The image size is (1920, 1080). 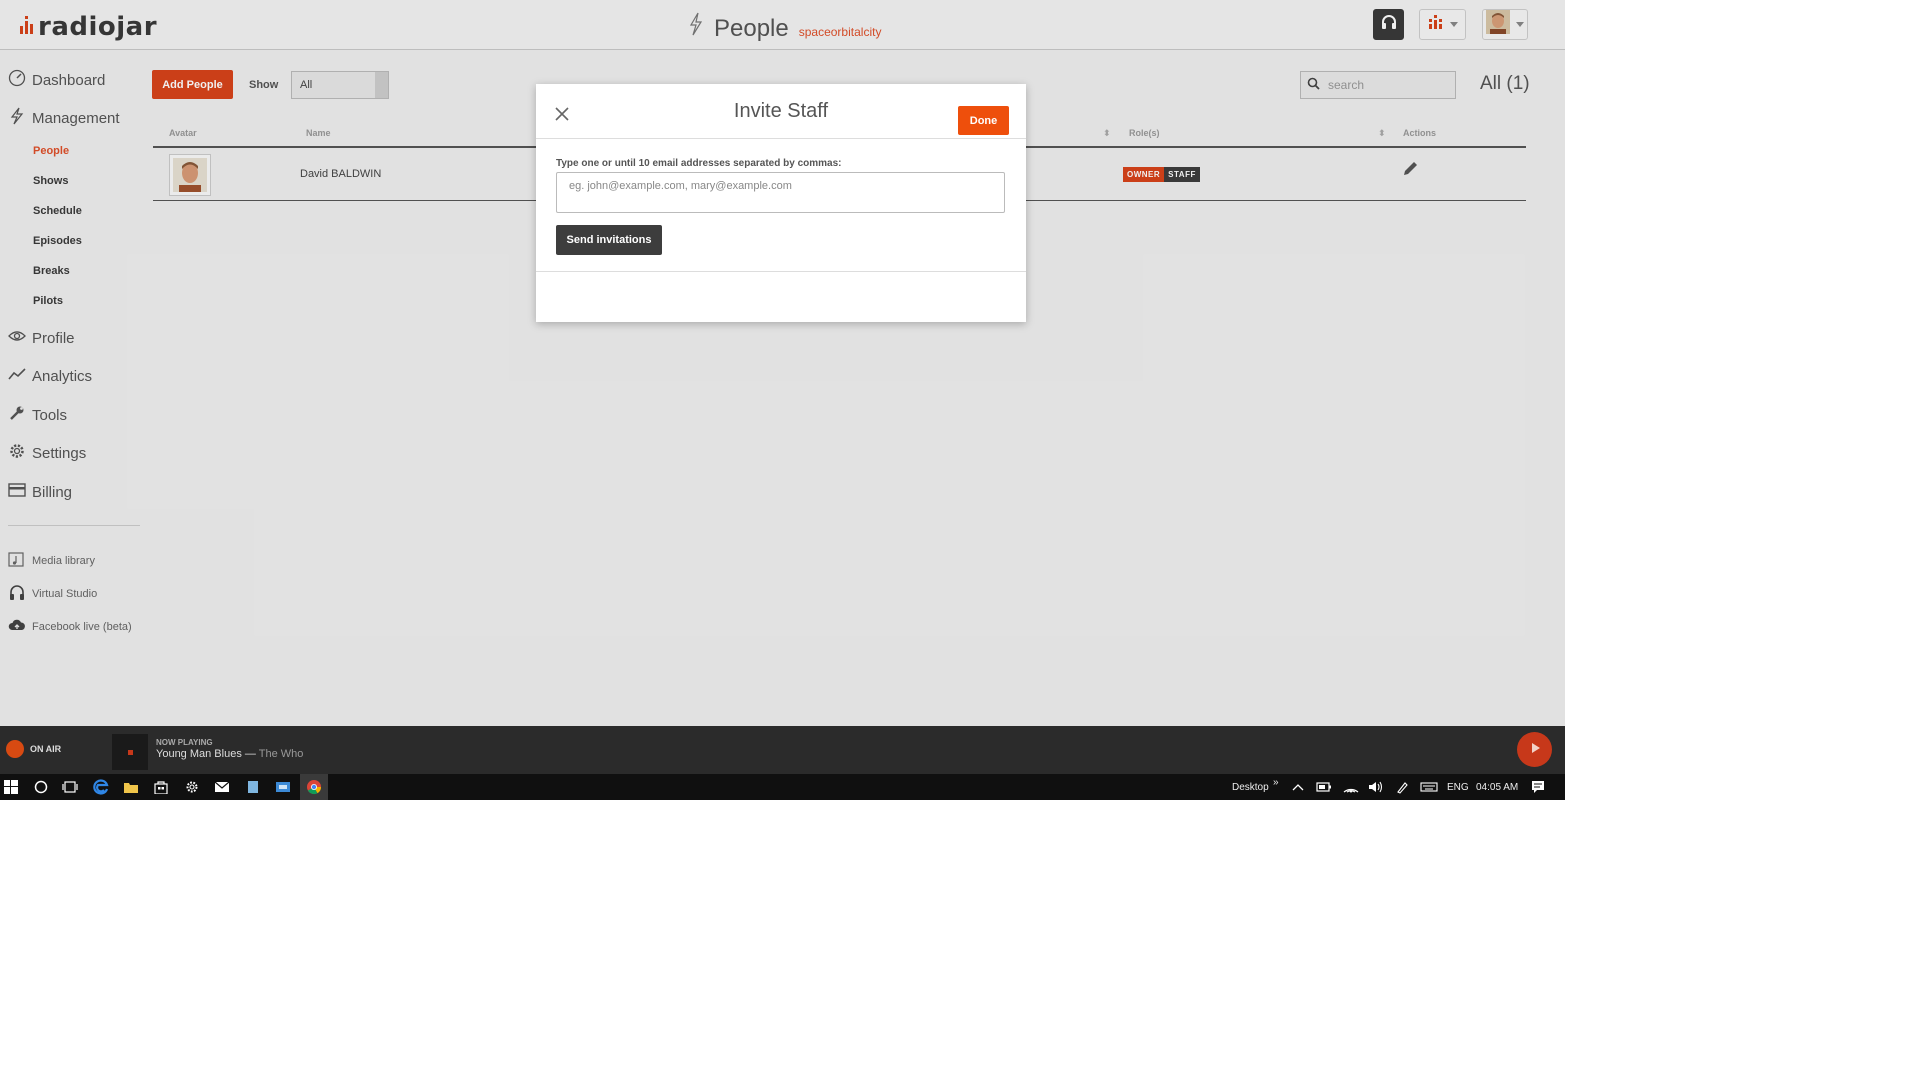 I want to click on modal-header: Invite Staff Done, so click(x=781, y=111).